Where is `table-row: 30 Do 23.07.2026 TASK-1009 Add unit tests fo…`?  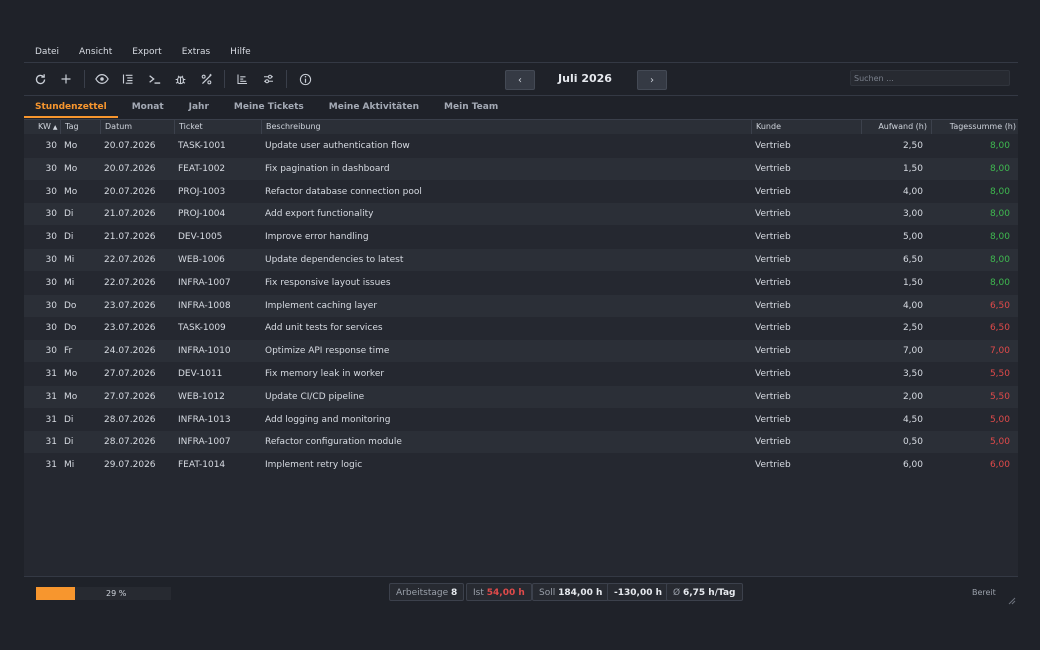
table-row: 30 Do 23.07.2026 TASK-1009 Add unit tests fo… is located at coordinates (521, 328).